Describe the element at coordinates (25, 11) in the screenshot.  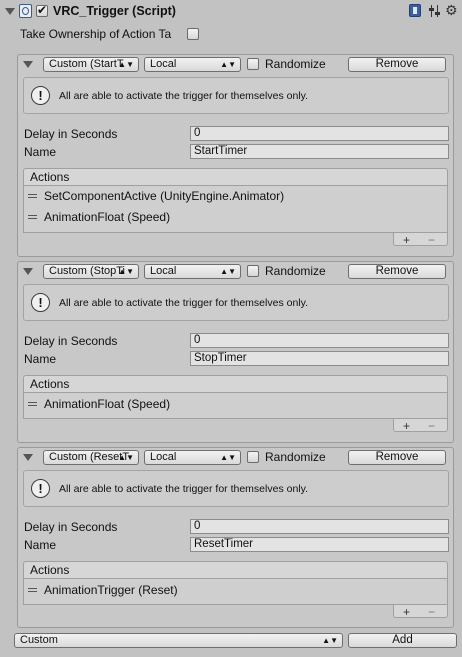
I see `script-icon` at that location.